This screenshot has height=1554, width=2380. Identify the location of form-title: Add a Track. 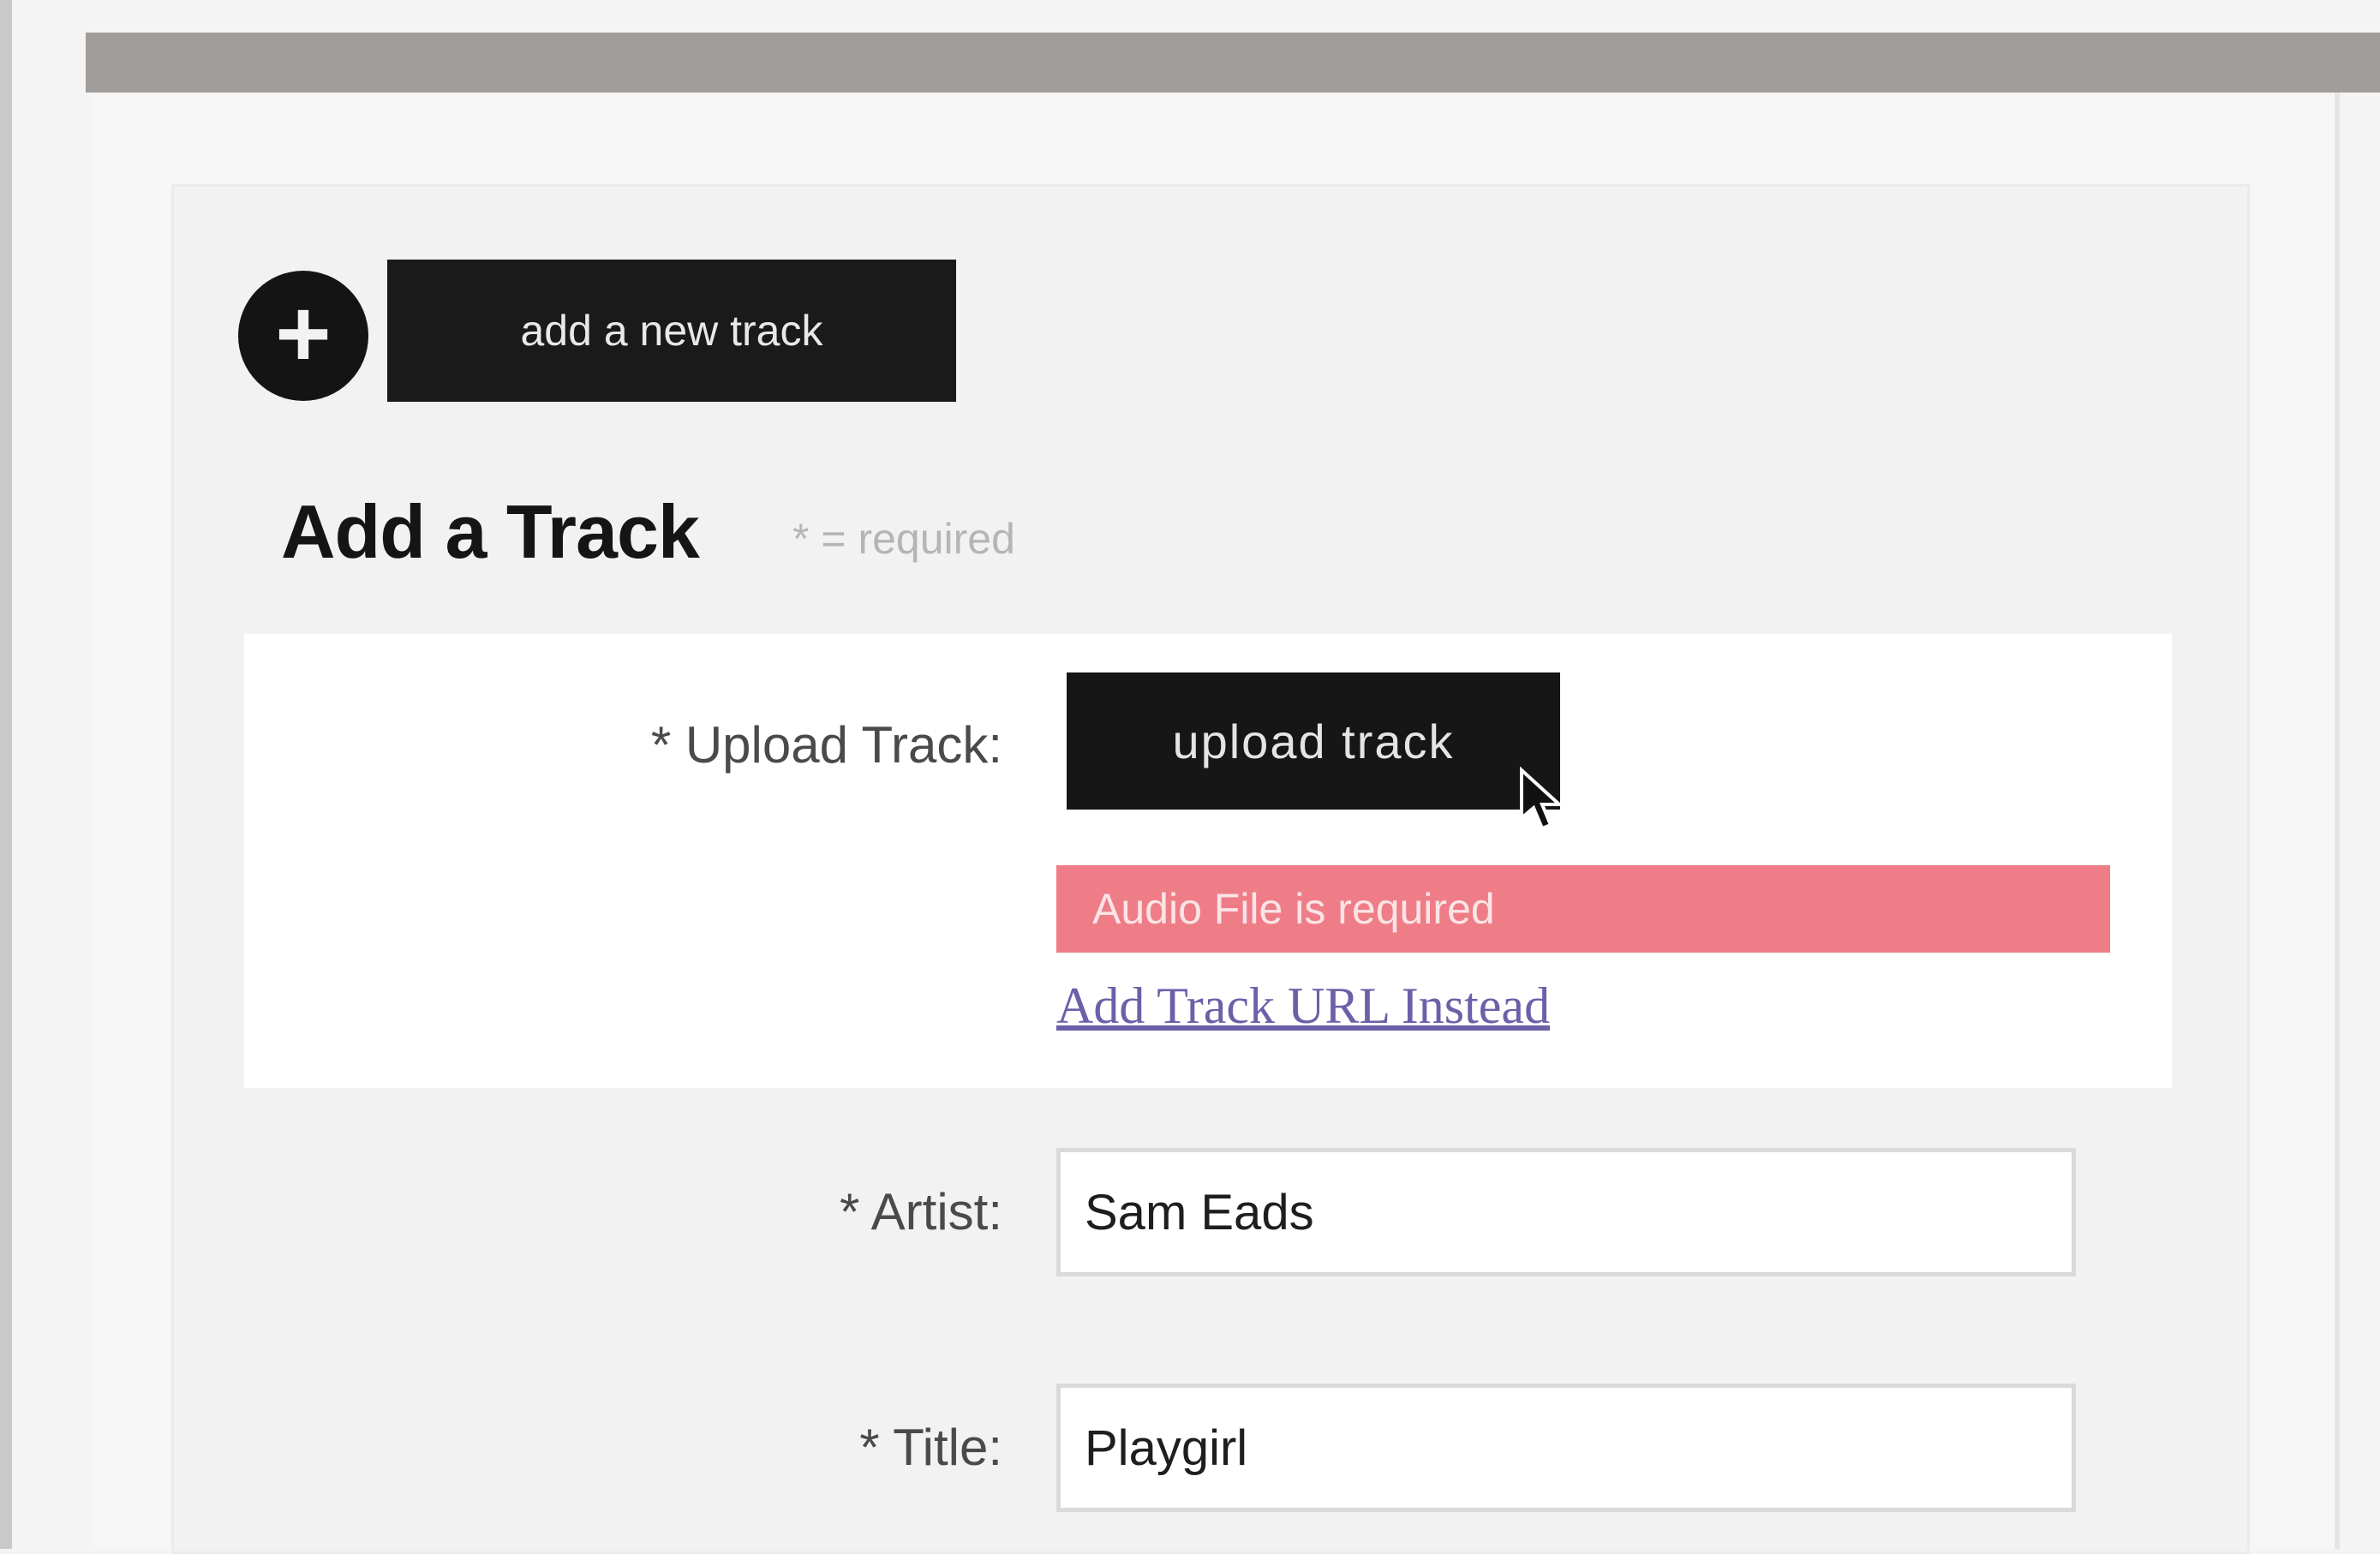
(490, 531).